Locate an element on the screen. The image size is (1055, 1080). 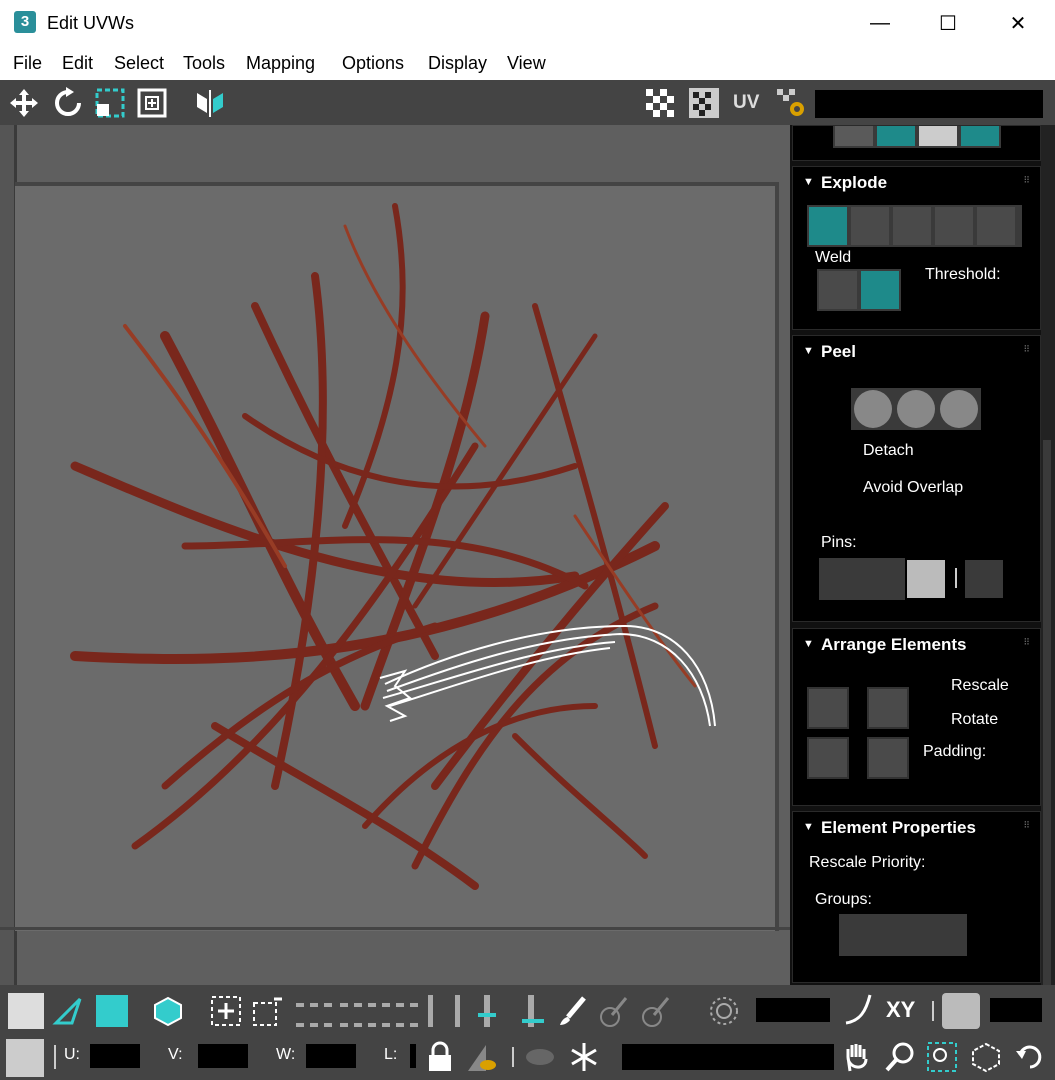
stitch-tool-icon is located at coordinates (854, 136).